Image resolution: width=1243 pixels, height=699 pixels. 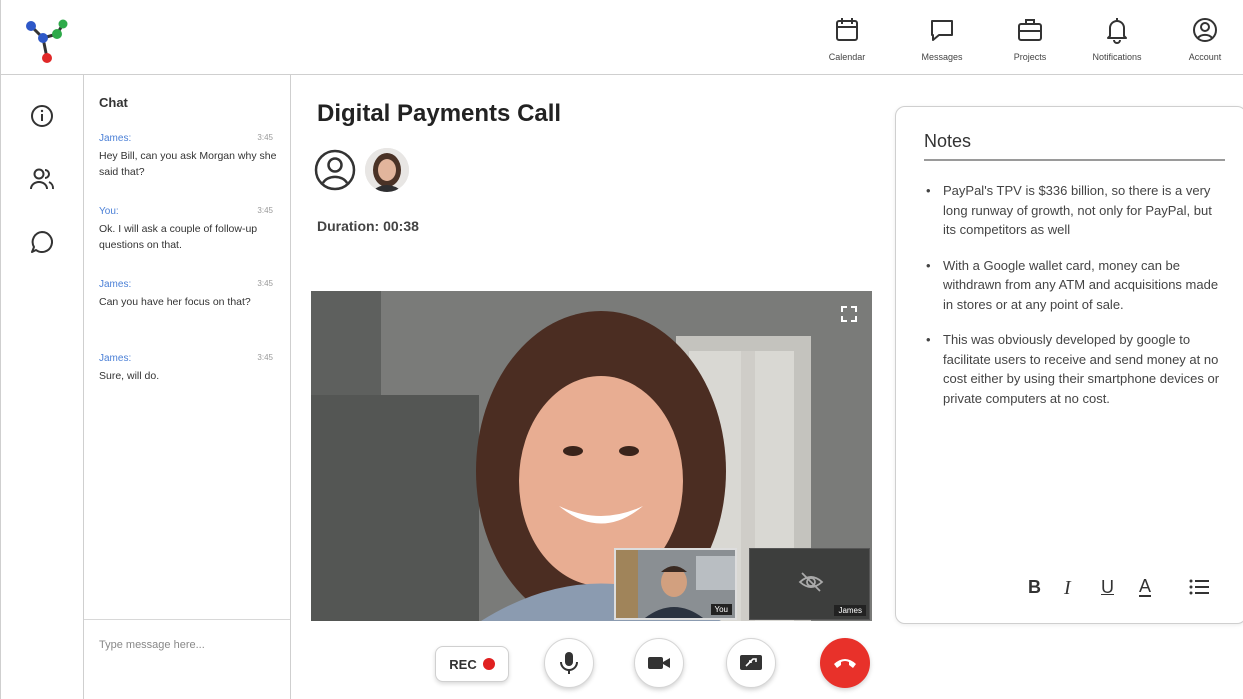 I want to click on rail-info-button, so click(x=42, y=116).